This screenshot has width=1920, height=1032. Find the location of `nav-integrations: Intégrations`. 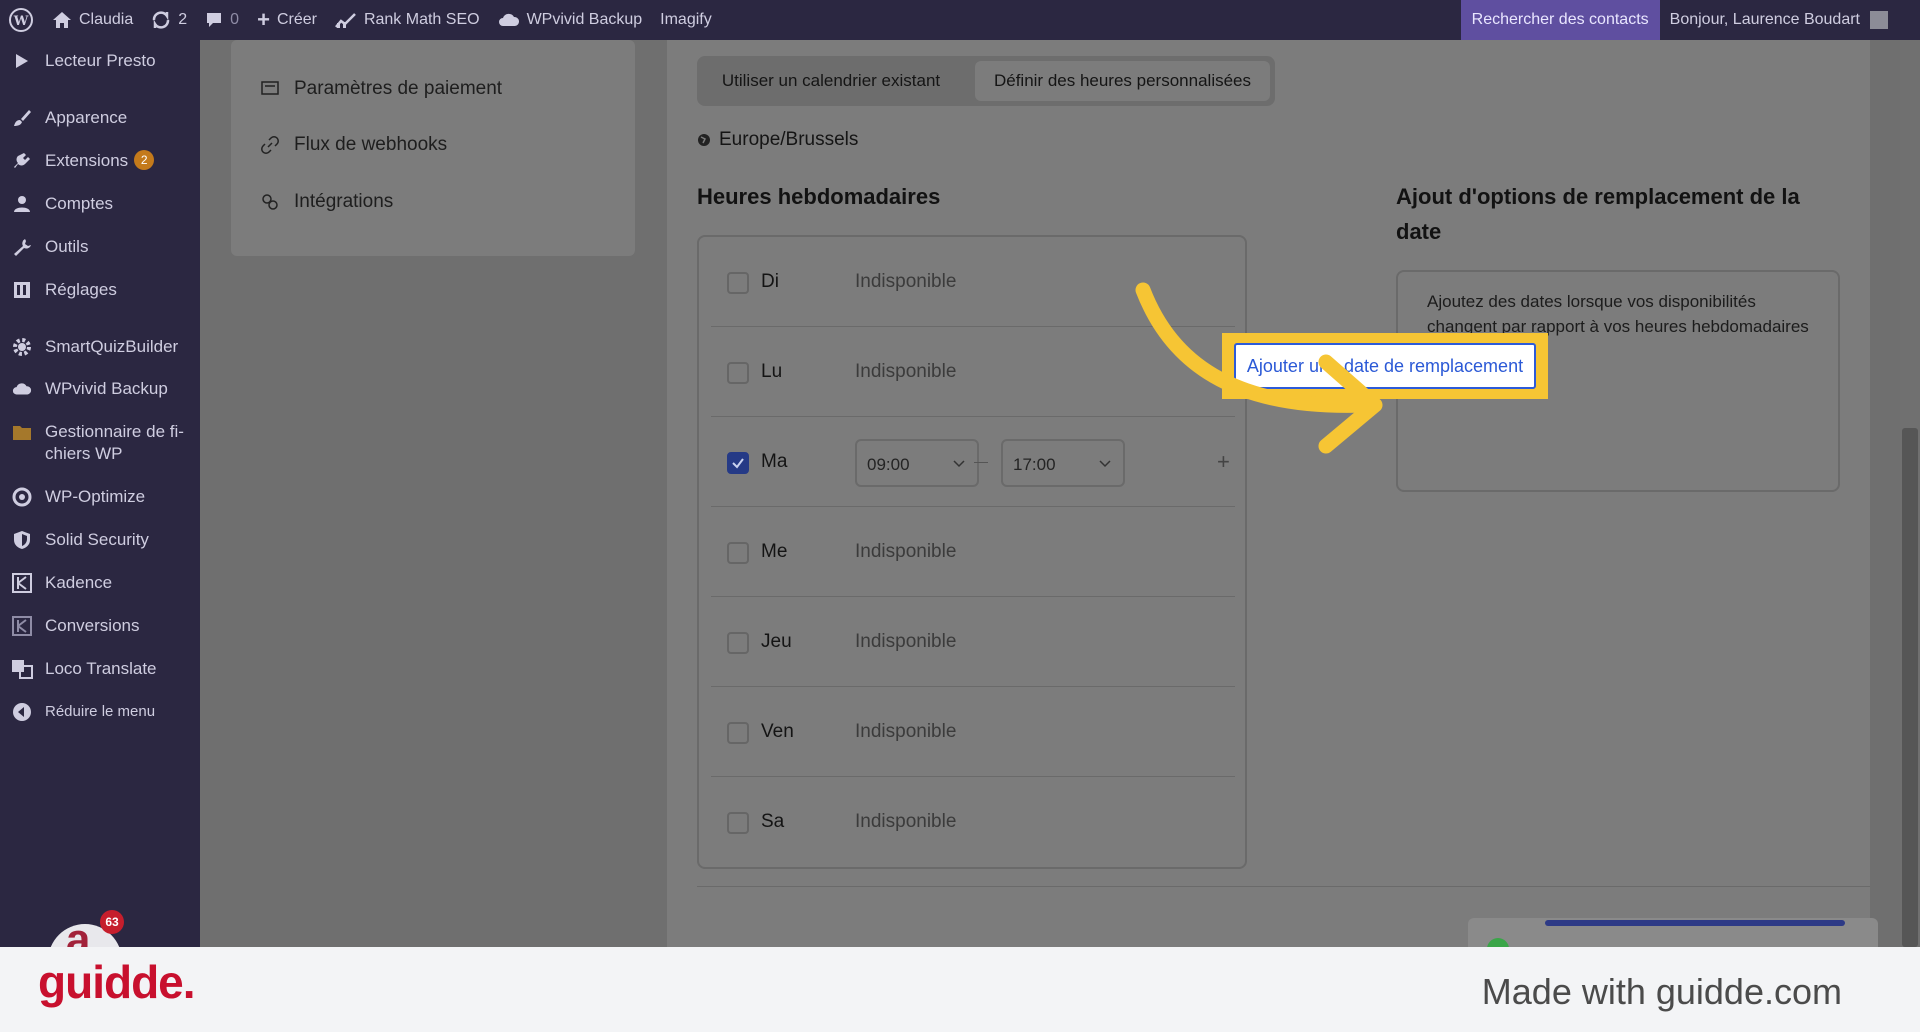

nav-integrations: Intégrations is located at coordinates (326, 202).